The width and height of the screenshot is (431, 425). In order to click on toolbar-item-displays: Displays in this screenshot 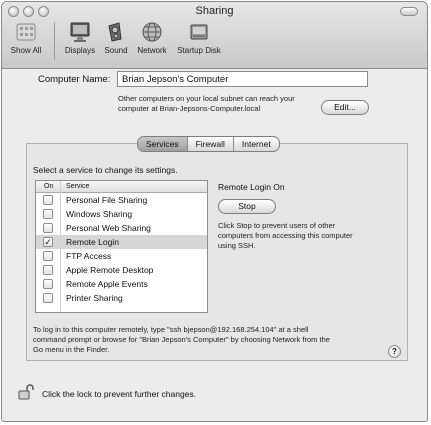, I will do `click(80, 38)`.